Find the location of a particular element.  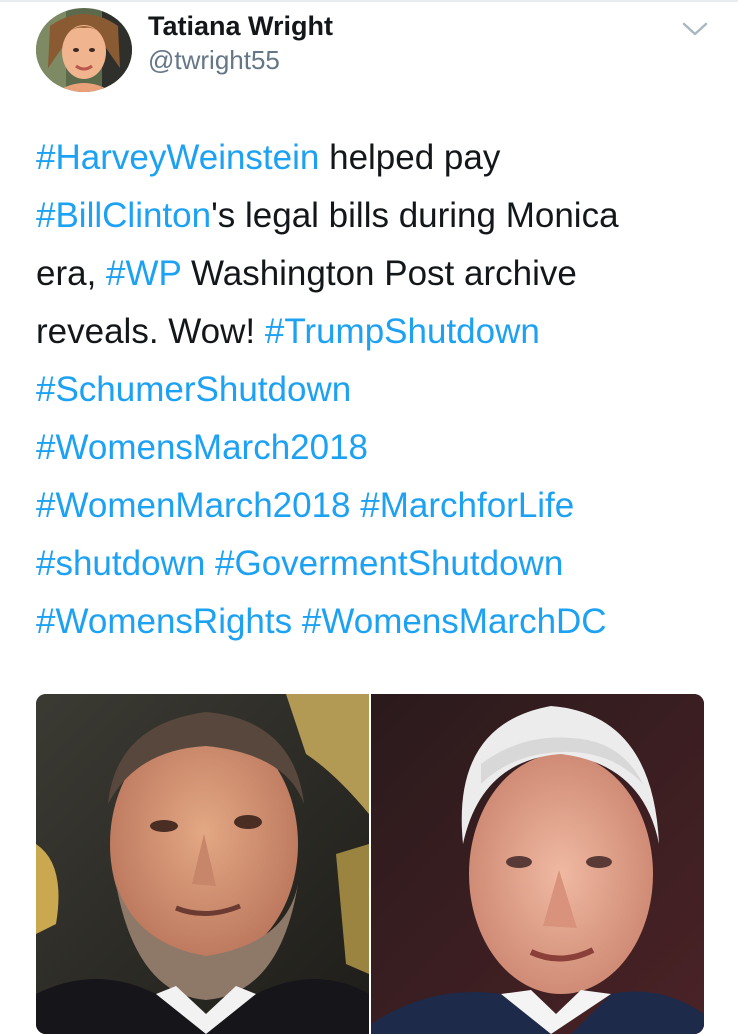

tweet-text-line: #BillClinton's legal bills during Monica is located at coordinates (376, 216).